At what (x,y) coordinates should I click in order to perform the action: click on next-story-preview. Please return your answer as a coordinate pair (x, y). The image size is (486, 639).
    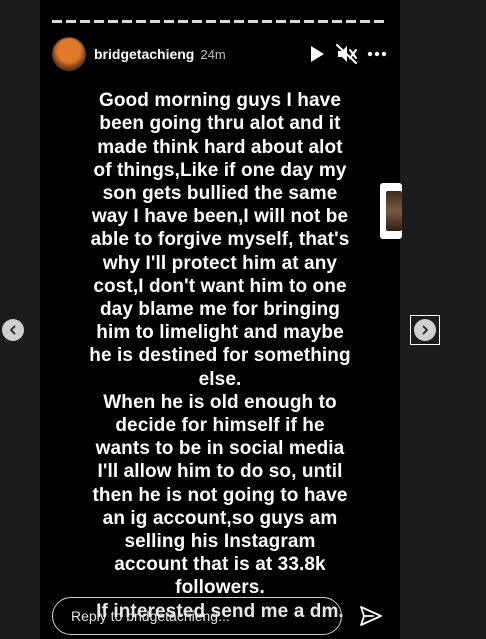
    Looking at the image, I should click on (391, 211).